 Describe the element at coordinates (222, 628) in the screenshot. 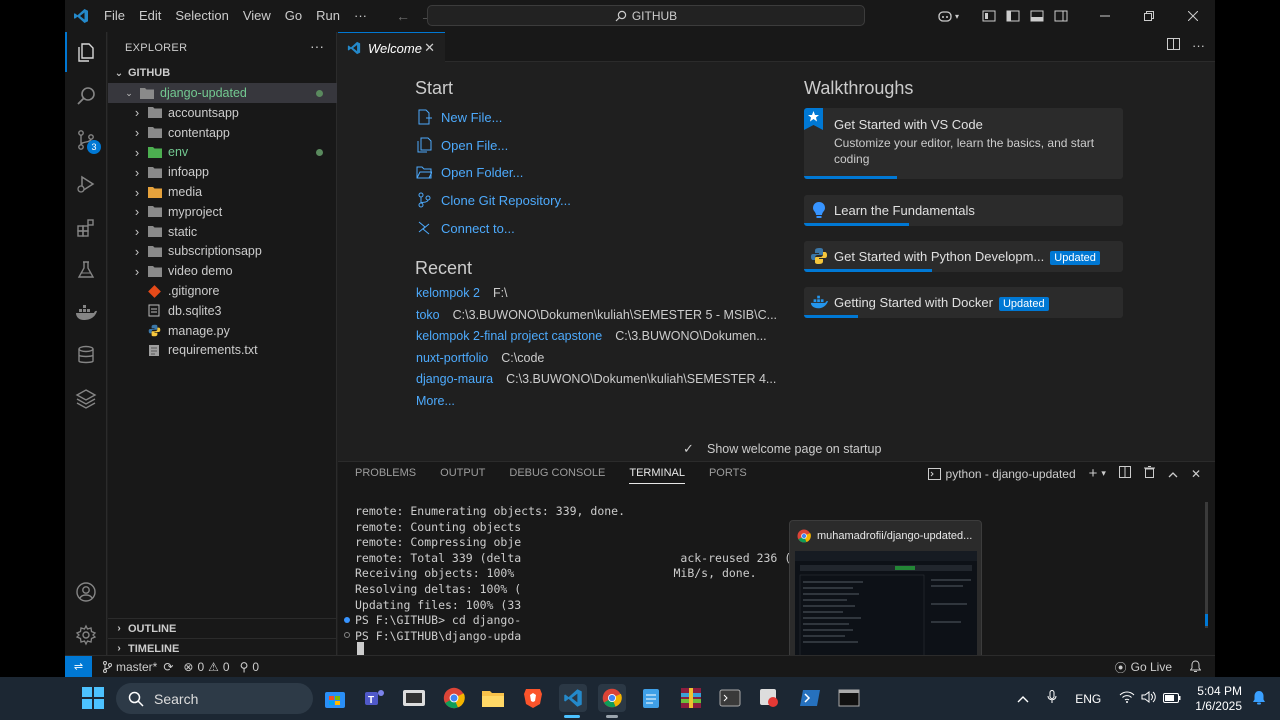

I see `outline-section: › OUTLINE` at that location.